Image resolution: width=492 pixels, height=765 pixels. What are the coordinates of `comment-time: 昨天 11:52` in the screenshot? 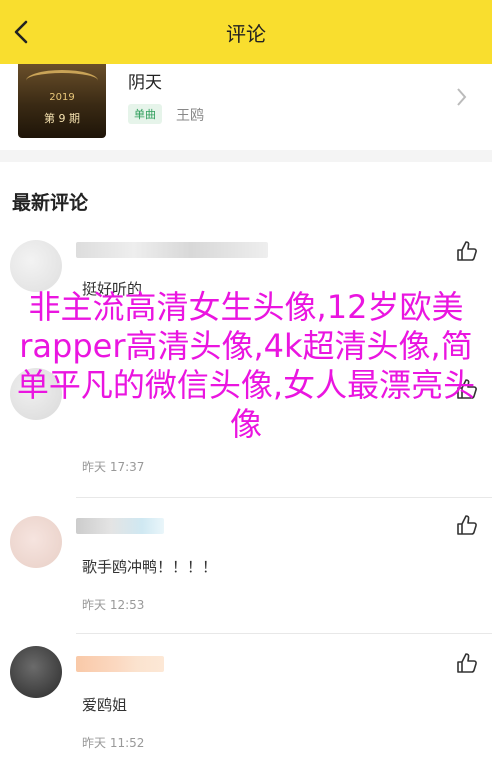 It's located at (113, 743).